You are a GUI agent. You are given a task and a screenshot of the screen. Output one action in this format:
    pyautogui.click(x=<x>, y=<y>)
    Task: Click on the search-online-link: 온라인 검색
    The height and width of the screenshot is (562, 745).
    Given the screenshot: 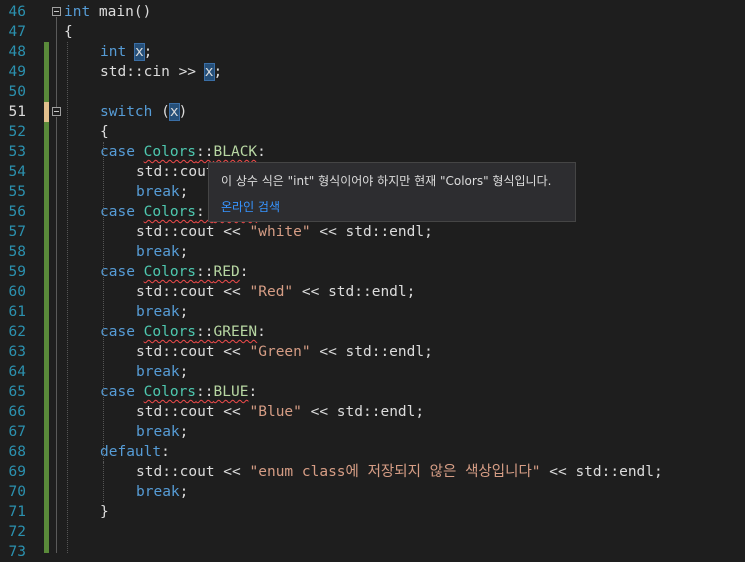 What is the action you would take?
    pyautogui.click(x=250, y=206)
    